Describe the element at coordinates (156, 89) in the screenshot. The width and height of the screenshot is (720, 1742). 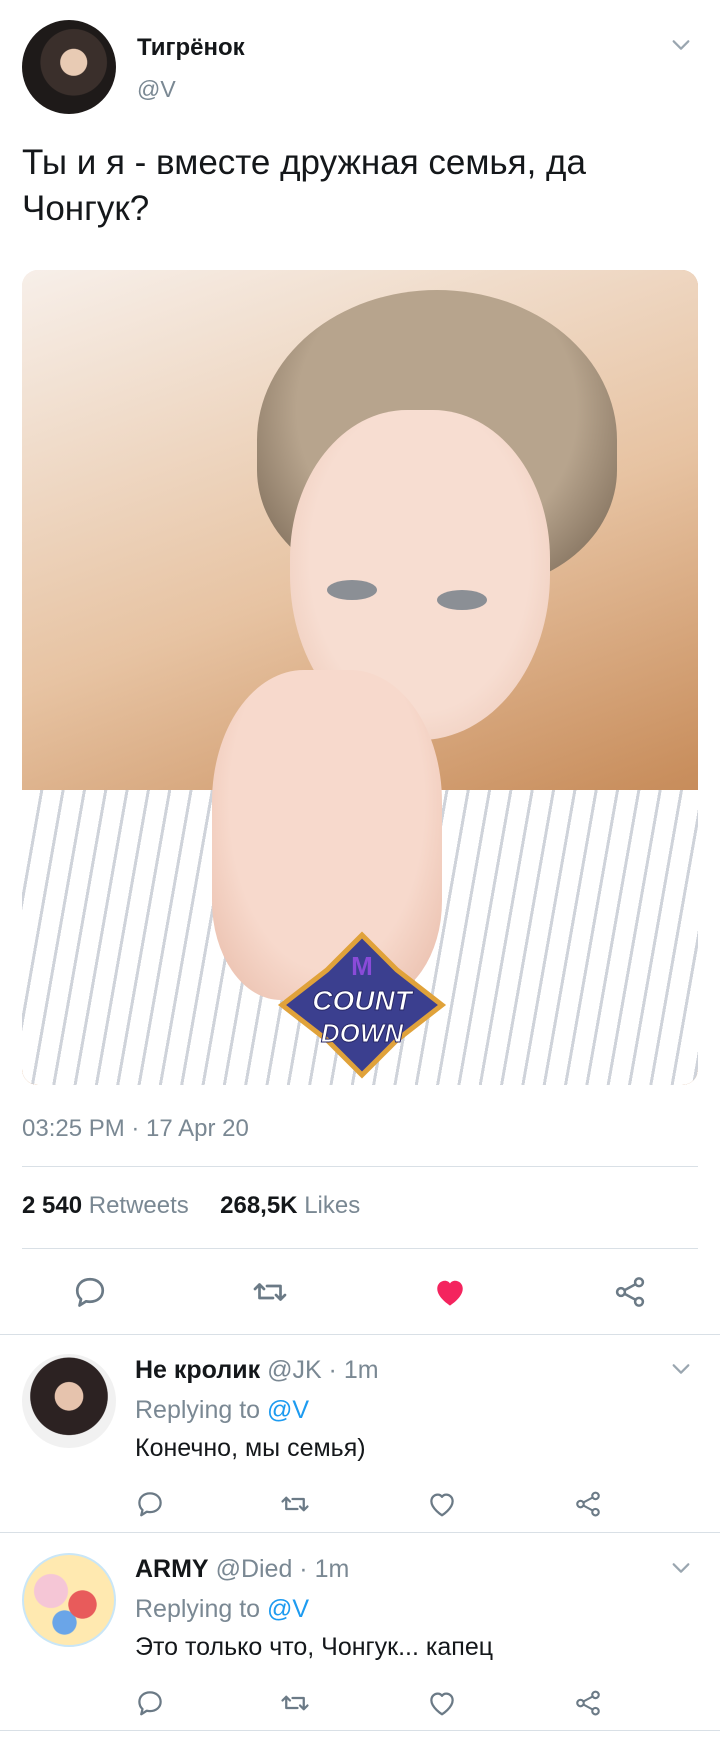
I see `author-handle: @V` at that location.